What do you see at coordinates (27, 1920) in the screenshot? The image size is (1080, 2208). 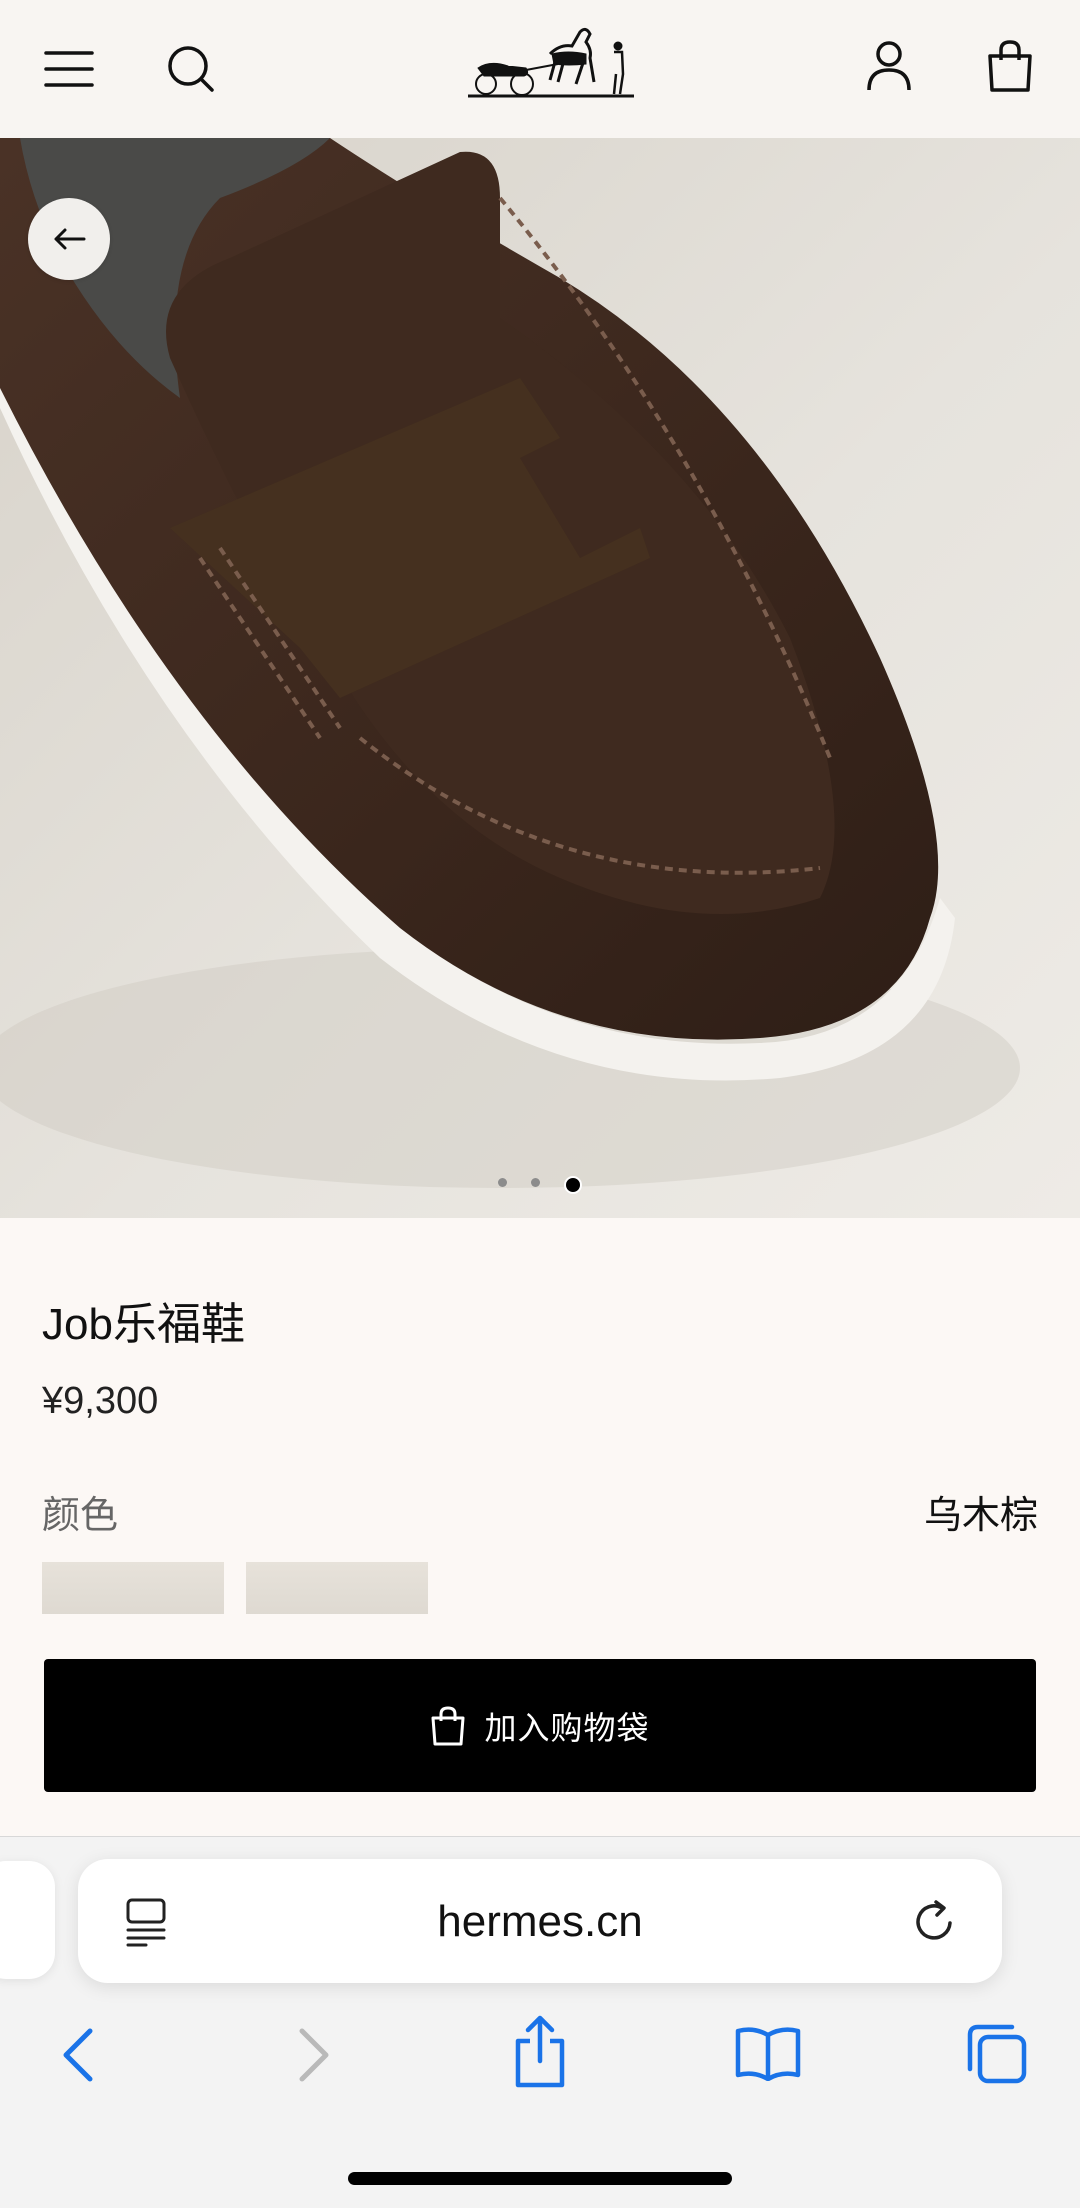 I see `previous-tab-preview` at bounding box center [27, 1920].